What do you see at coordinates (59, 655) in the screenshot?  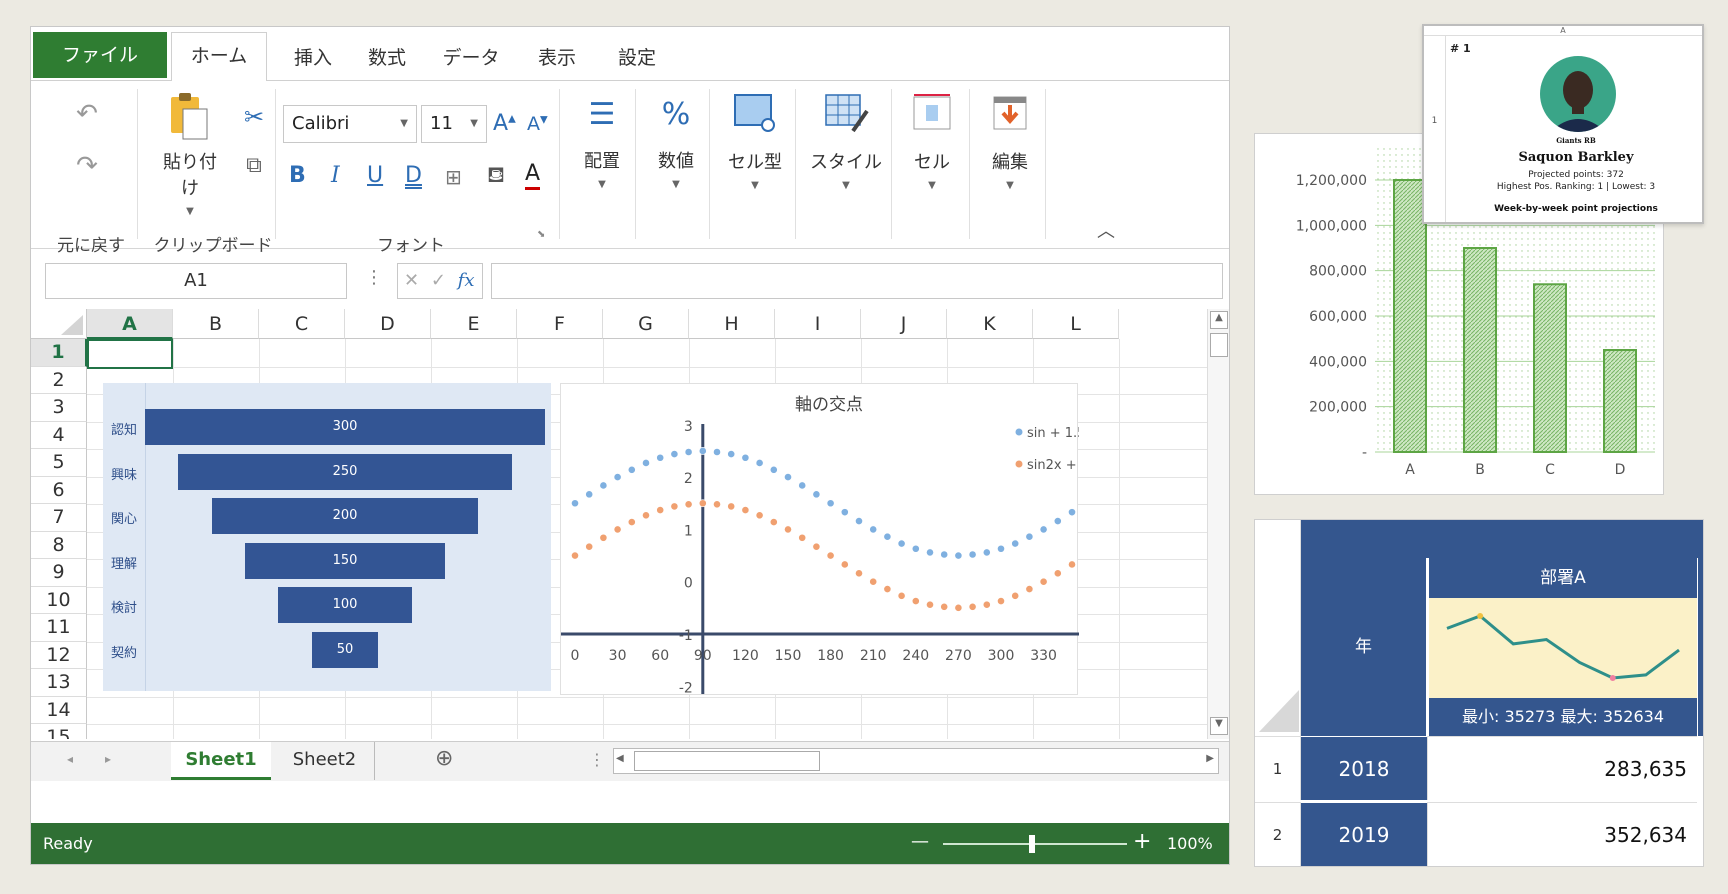 I see `row-header-12: 12` at bounding box center [59, 655].